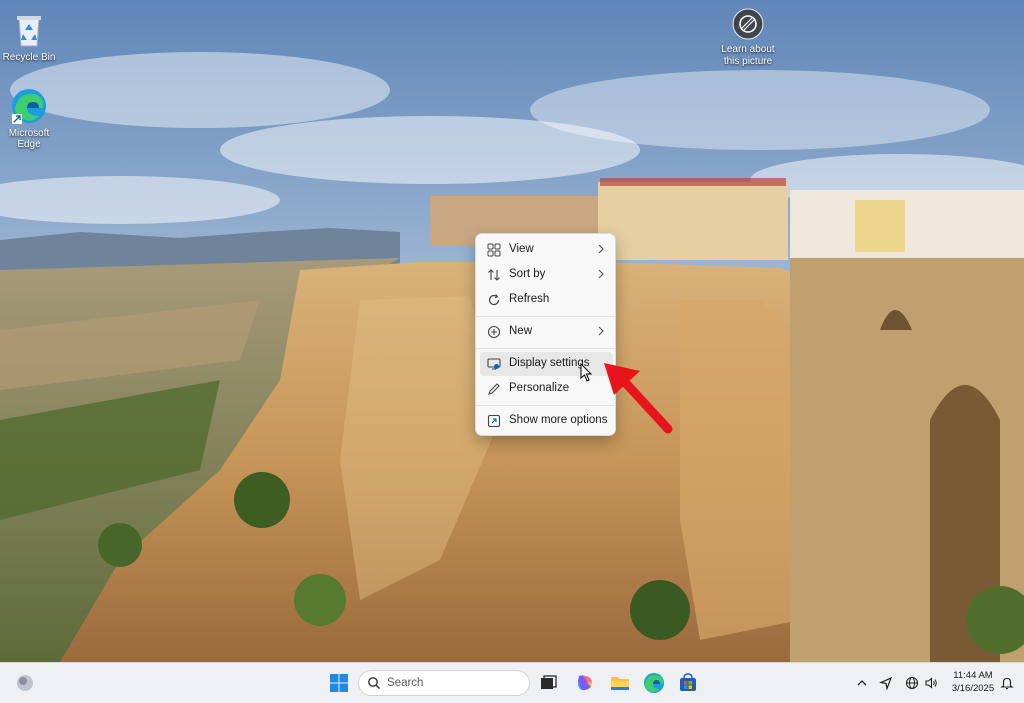  I want to click on refresh-icon, so click(494, 300).